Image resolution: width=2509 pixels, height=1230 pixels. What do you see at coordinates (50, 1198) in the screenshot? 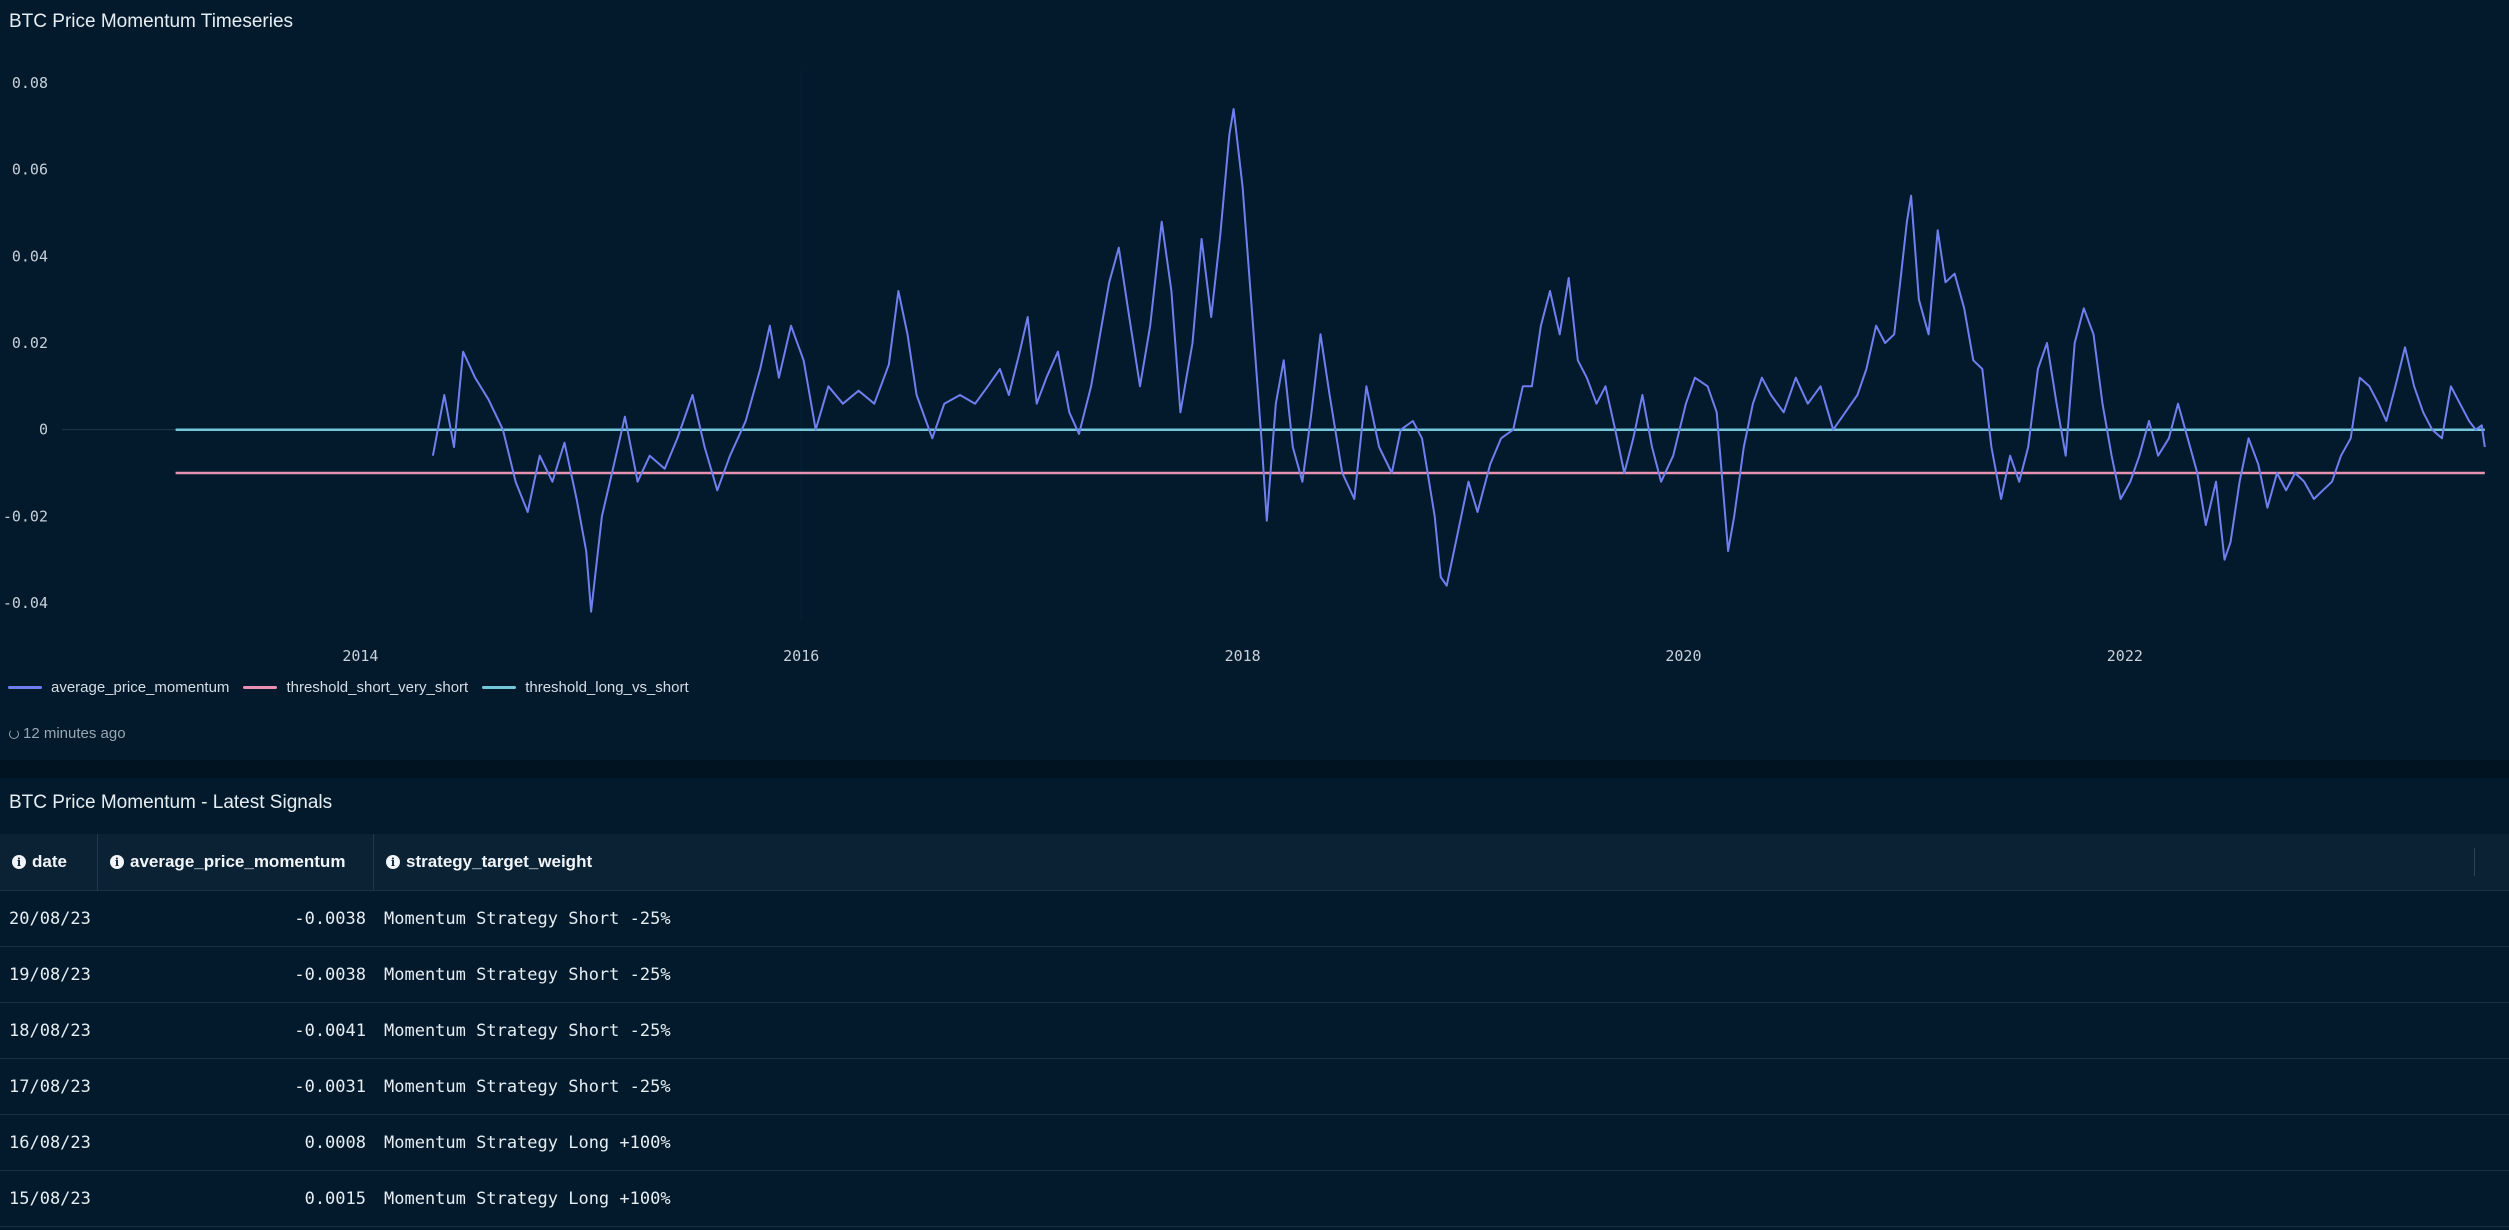
I see `cell-date: 15/08/23` at bounding box center [50, 1198].